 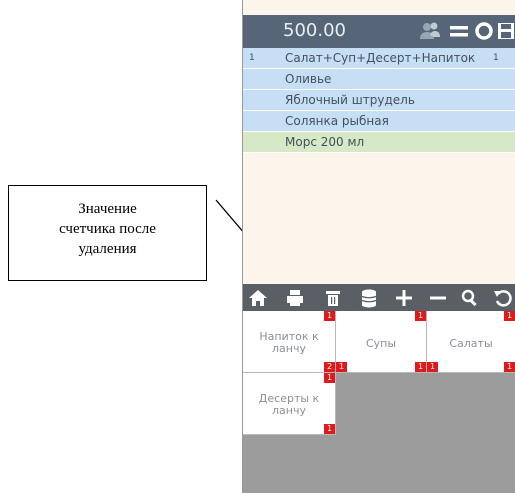 What do you see at coordinates (484, 31) in the screenshot?
I see `settings-icon` at bounding box center [484, 31].